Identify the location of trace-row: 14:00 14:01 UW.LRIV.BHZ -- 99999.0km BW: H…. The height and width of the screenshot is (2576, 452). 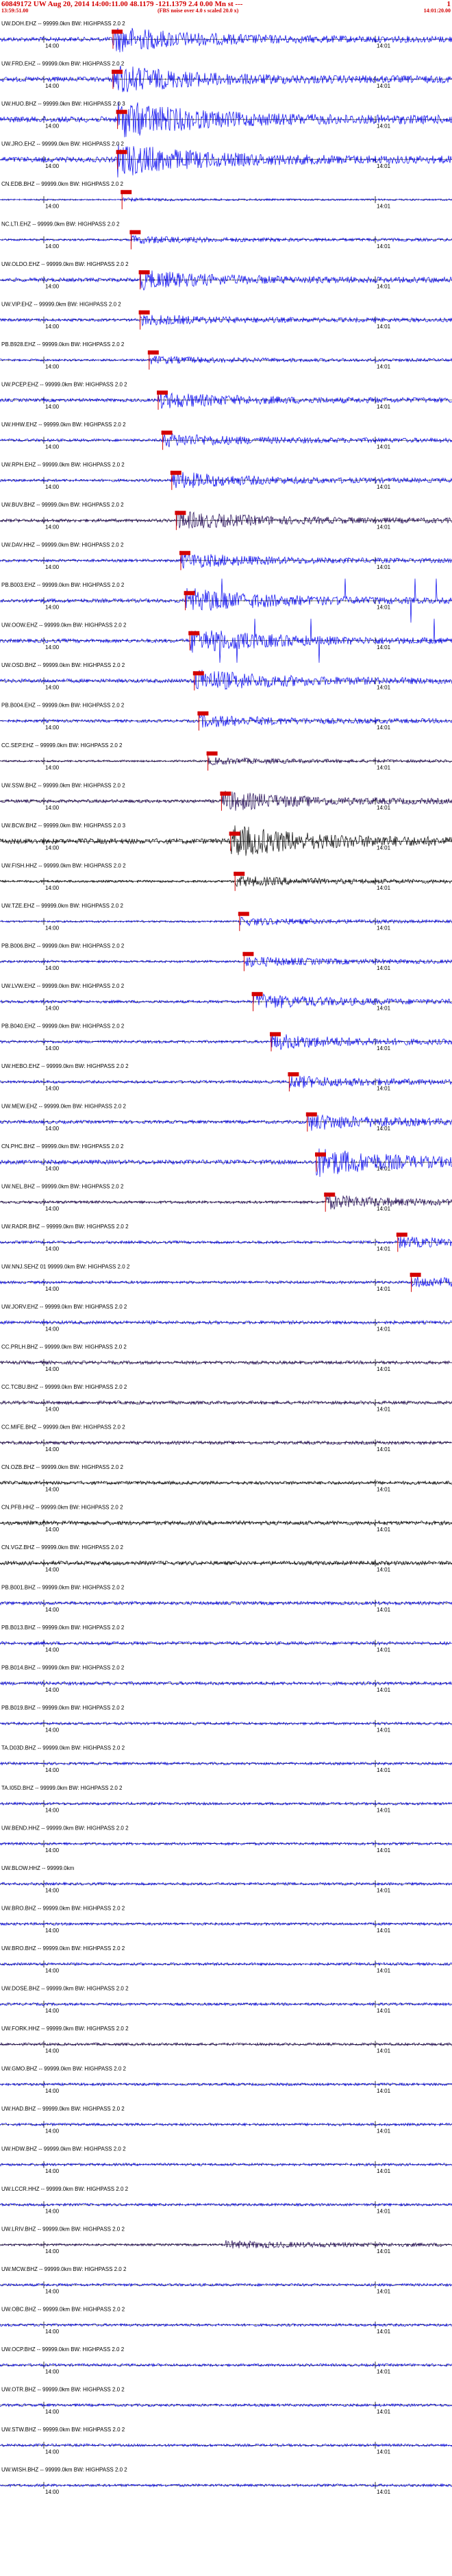
(226, 2240).